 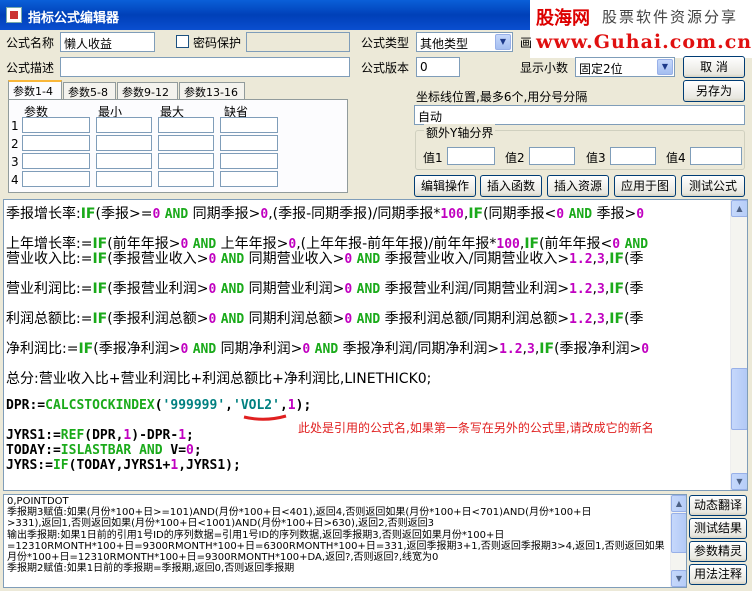 I want to click on formula-type-select: 其他类型 ▼, so click(x=464, y=42).